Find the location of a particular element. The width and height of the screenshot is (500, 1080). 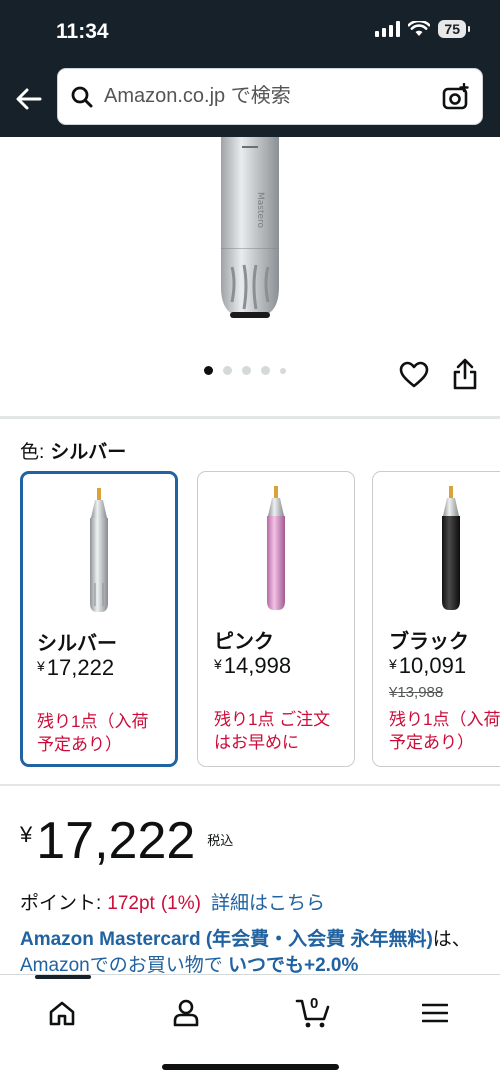

app-header: 11:34 75 is located at coordinates (250, 68).